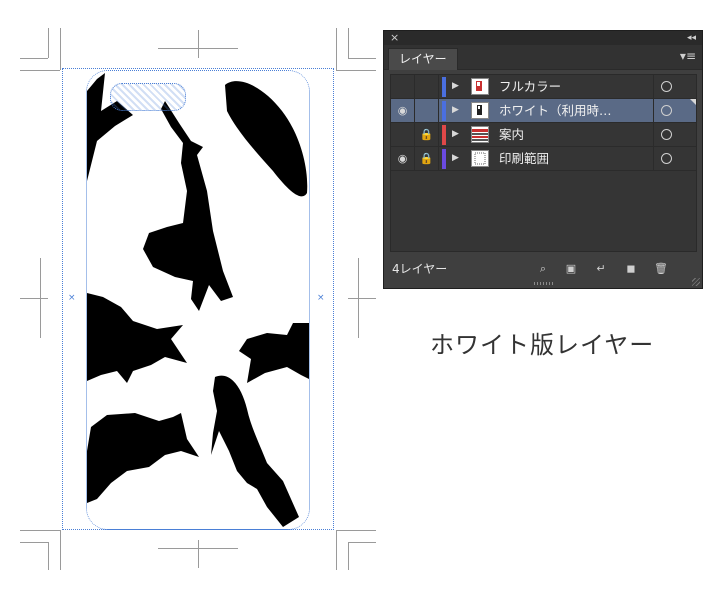 The width and height of the screenshot is (720, 598). I want to click on selection-indicator-icon, so click(693, 102).